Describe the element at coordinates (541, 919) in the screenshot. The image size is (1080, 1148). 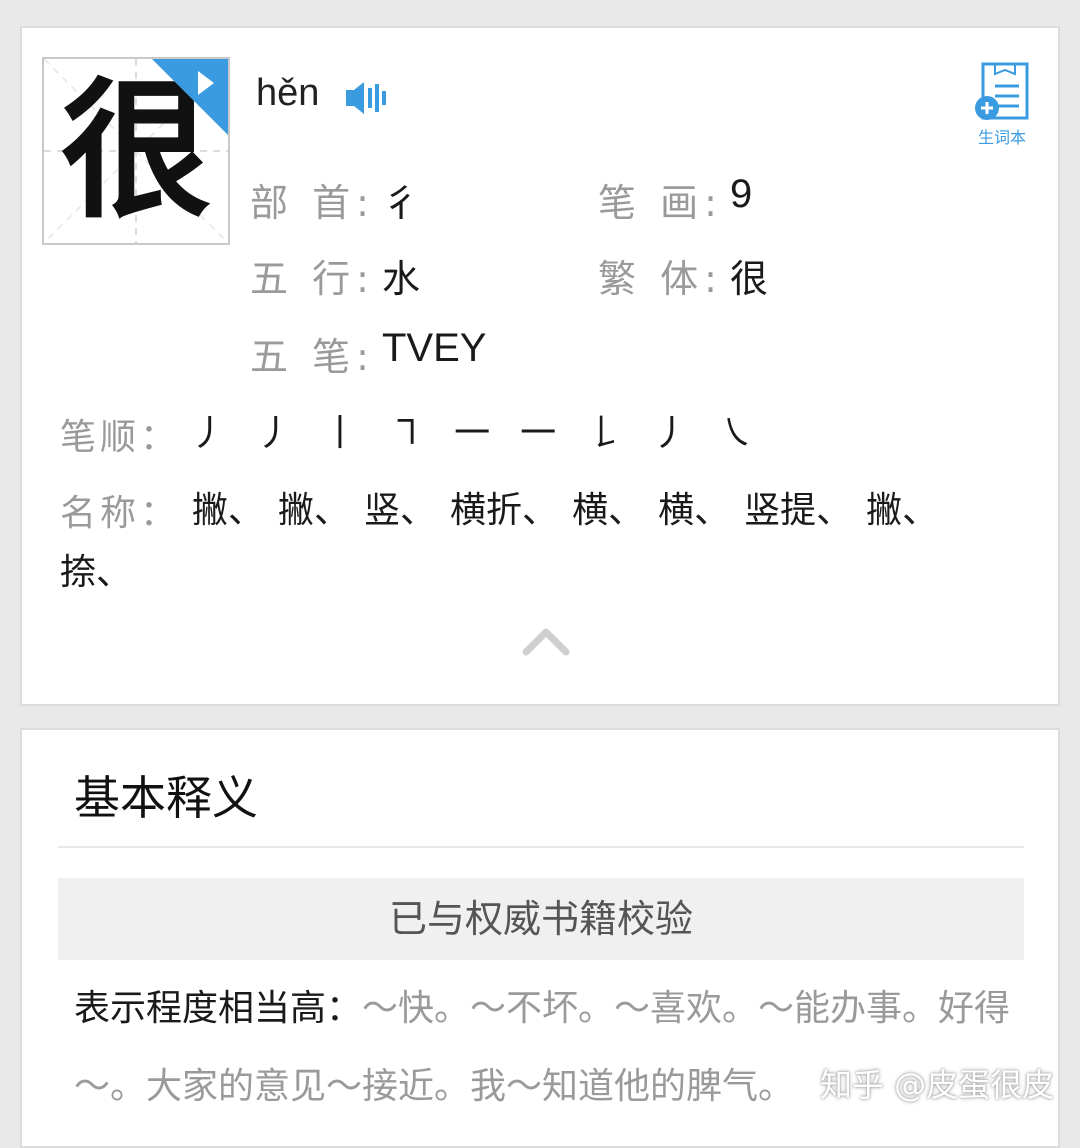
I see `verified-banner: 已与权威书籍校验` at that location.